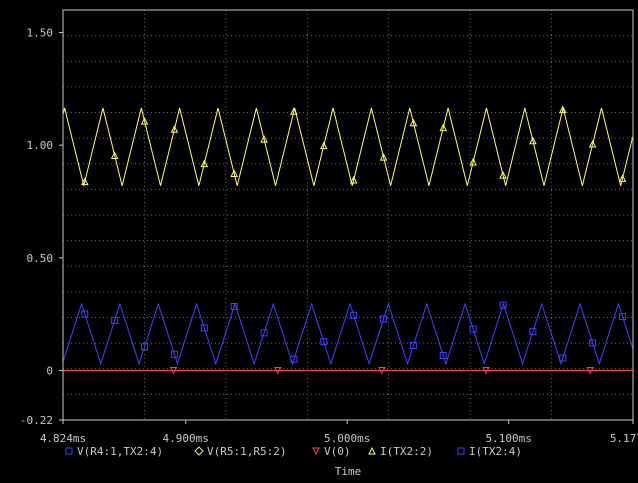 This screenshot has width=638, height=483. I want to click on y-tick-label: 1.50, so click(40, 33).